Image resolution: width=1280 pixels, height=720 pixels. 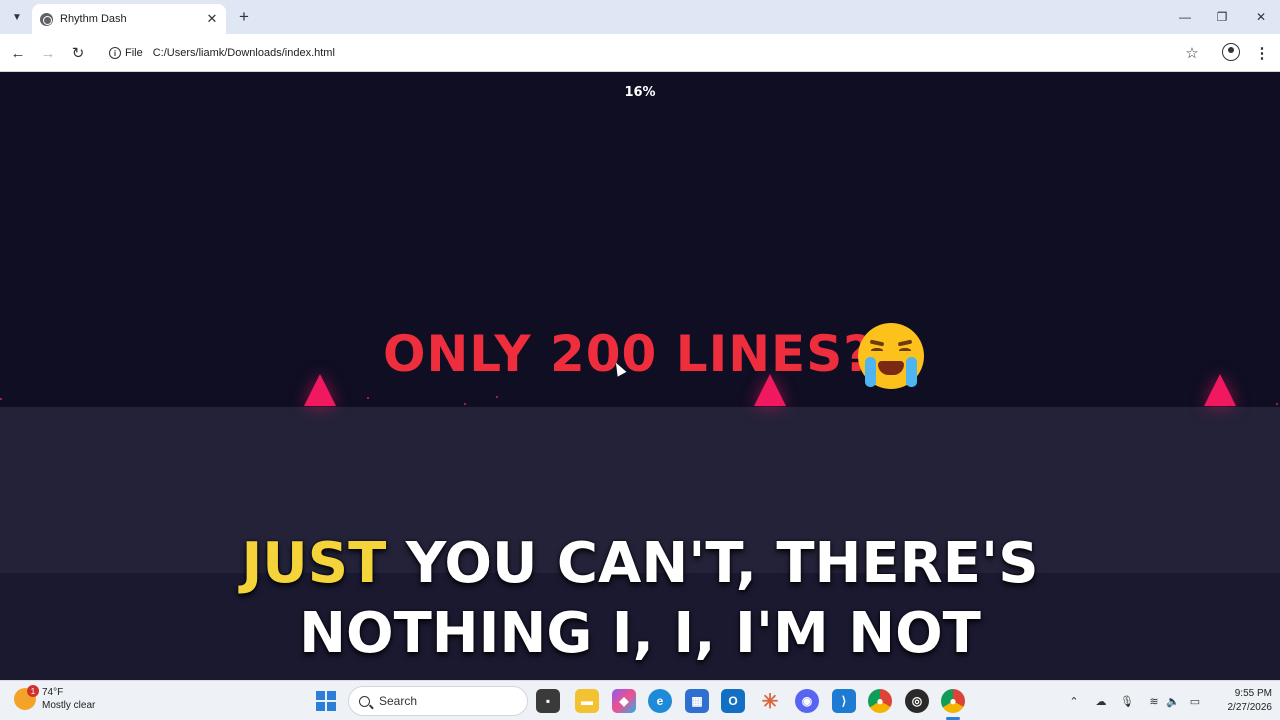 What do you see at coordinates (78, 53) in the screenshot?
I see `reload-icon: ↻` at bounding box center [78, 53].